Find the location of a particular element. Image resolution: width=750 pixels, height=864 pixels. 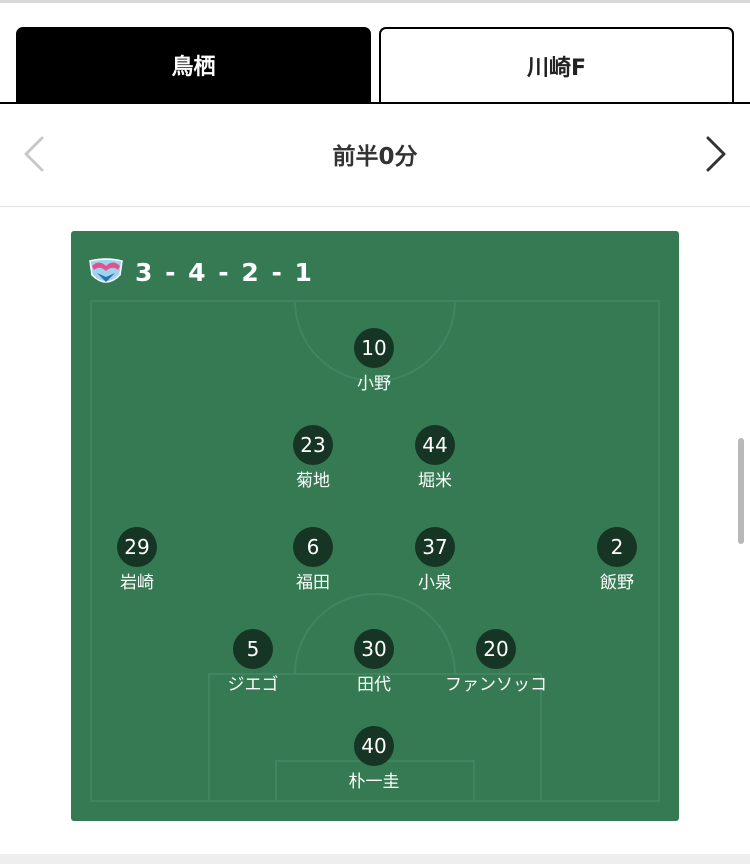

formation-header: 3 - 4 - 2 - 1 is located at coordinates (200, 272).